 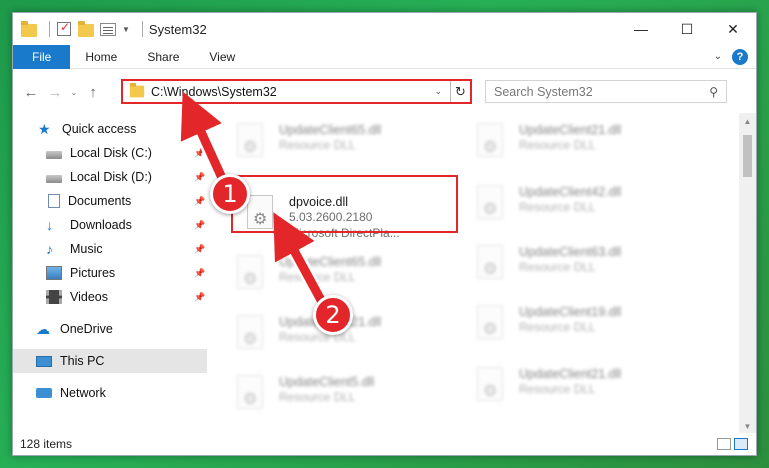 I want to click on title-bar: ▼ System32 — ☐ ✕, so click(x=384, y=29).